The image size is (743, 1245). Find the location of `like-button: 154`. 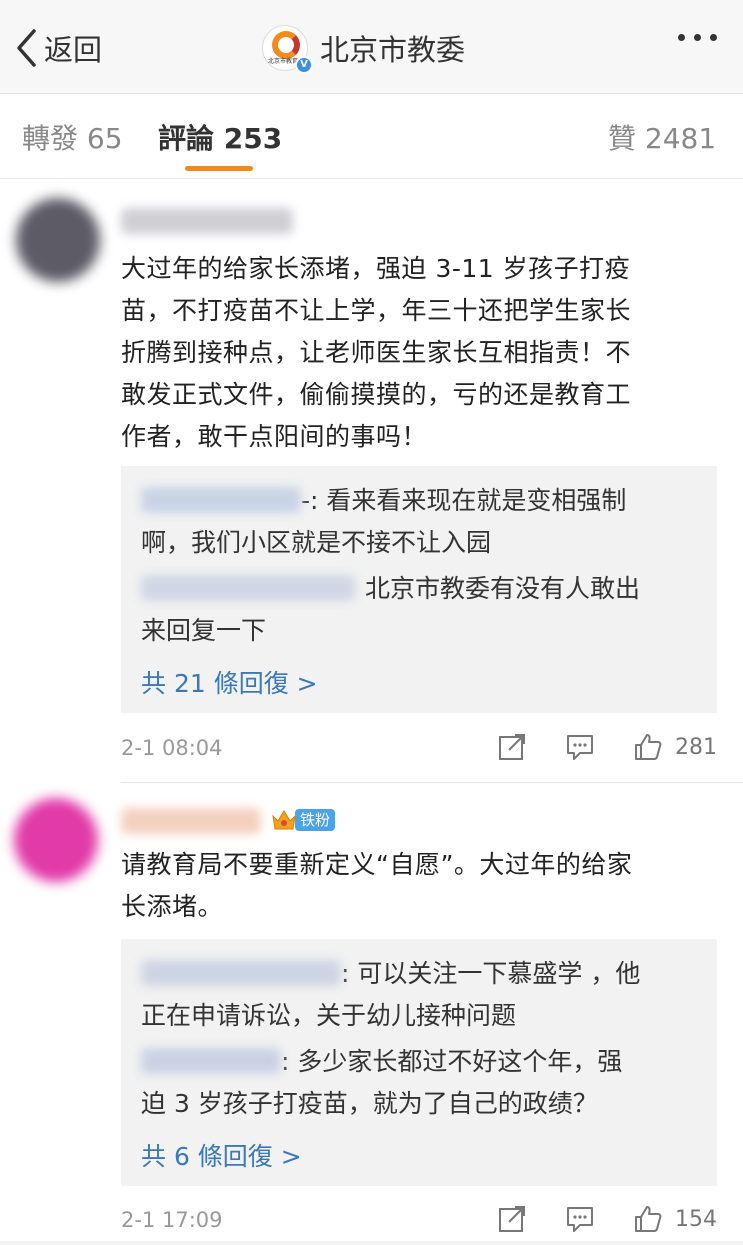

like-button: 154 is located at coordinates (675, 1219).